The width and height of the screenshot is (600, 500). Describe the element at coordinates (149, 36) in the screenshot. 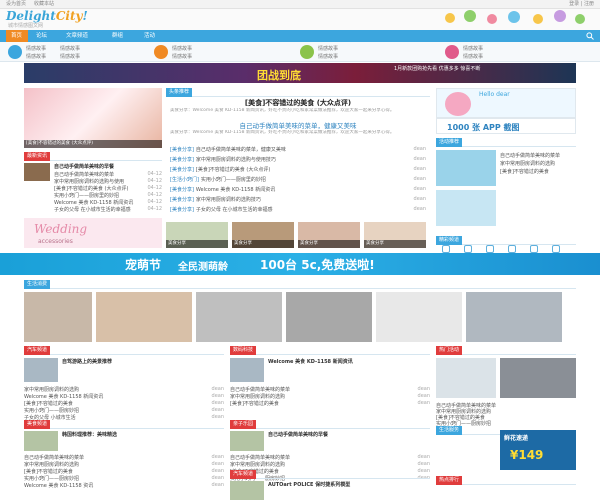

I see `nav-item-events: 活动` at that location.